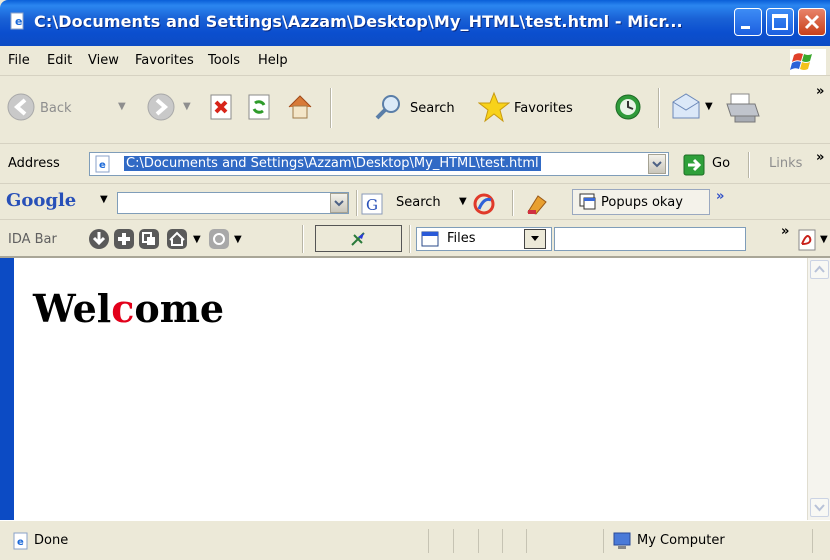 The height and width of the screenshot is (560, 830). Describe the element at coordinates (818, 389) in the screenshot. I see `vertical-scrollbar` at that location.